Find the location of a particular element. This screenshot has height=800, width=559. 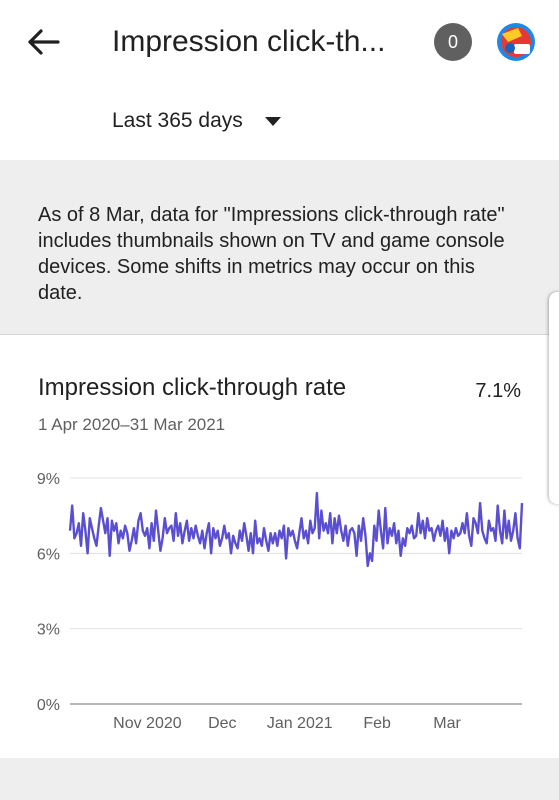

period-label: Last 365 days is located at coordinates (177, 120).